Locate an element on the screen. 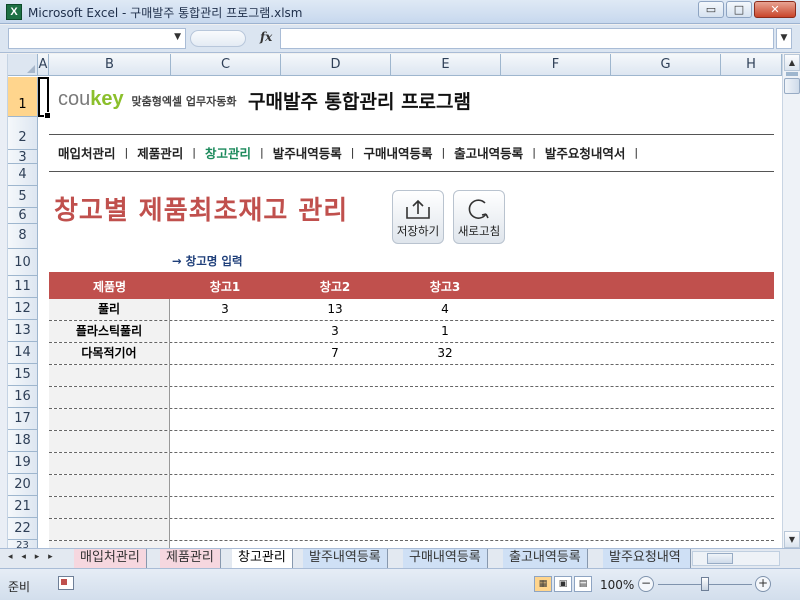 The width and height of the screenshot is (800, 600). row-header-19: 19 is located at coordinates (23, 463).